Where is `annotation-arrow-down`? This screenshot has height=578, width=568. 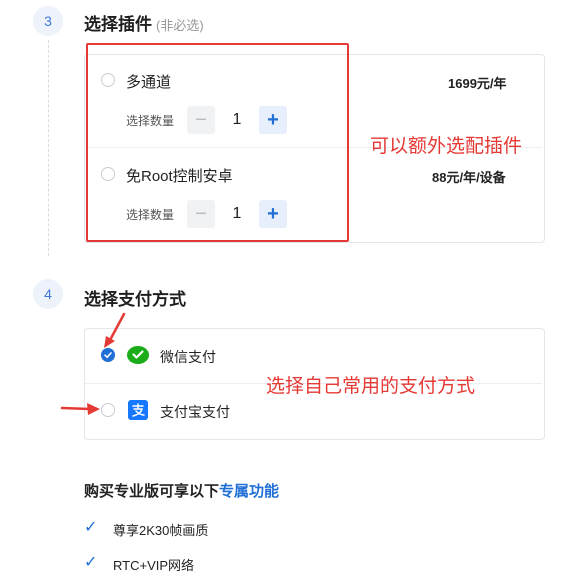
annotation-arrow-down is located at coordinates (115, 330).